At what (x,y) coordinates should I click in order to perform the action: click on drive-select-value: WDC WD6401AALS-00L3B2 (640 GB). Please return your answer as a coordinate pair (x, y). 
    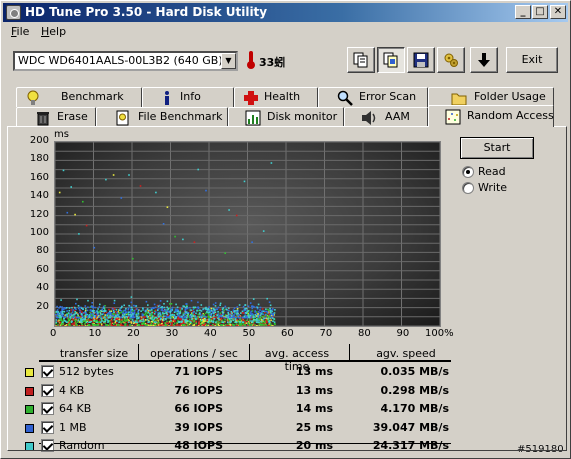
    Looking at the image, I should click on (120, 60).